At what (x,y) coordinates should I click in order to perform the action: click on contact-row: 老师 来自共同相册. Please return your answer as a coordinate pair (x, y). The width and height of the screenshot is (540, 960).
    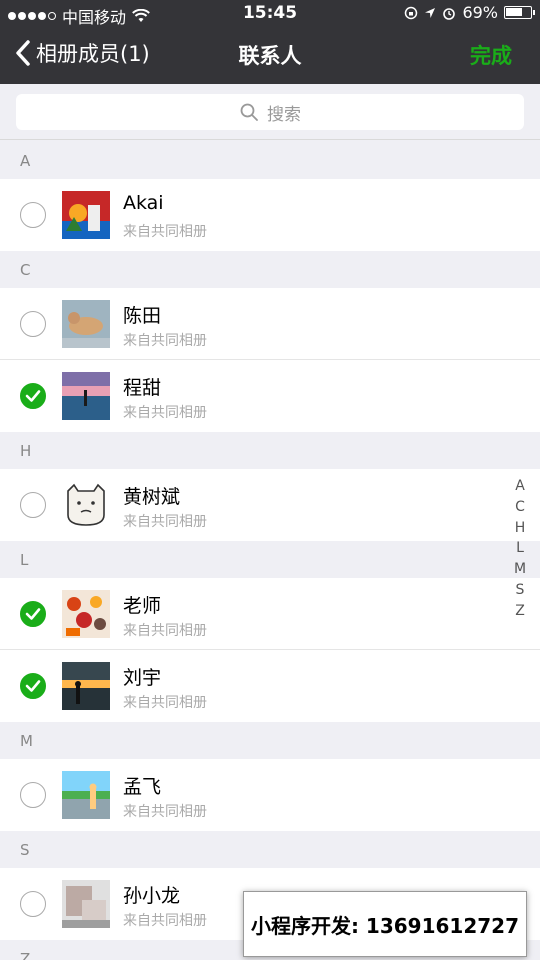
    Looking at the image, I should click on (270, 614).